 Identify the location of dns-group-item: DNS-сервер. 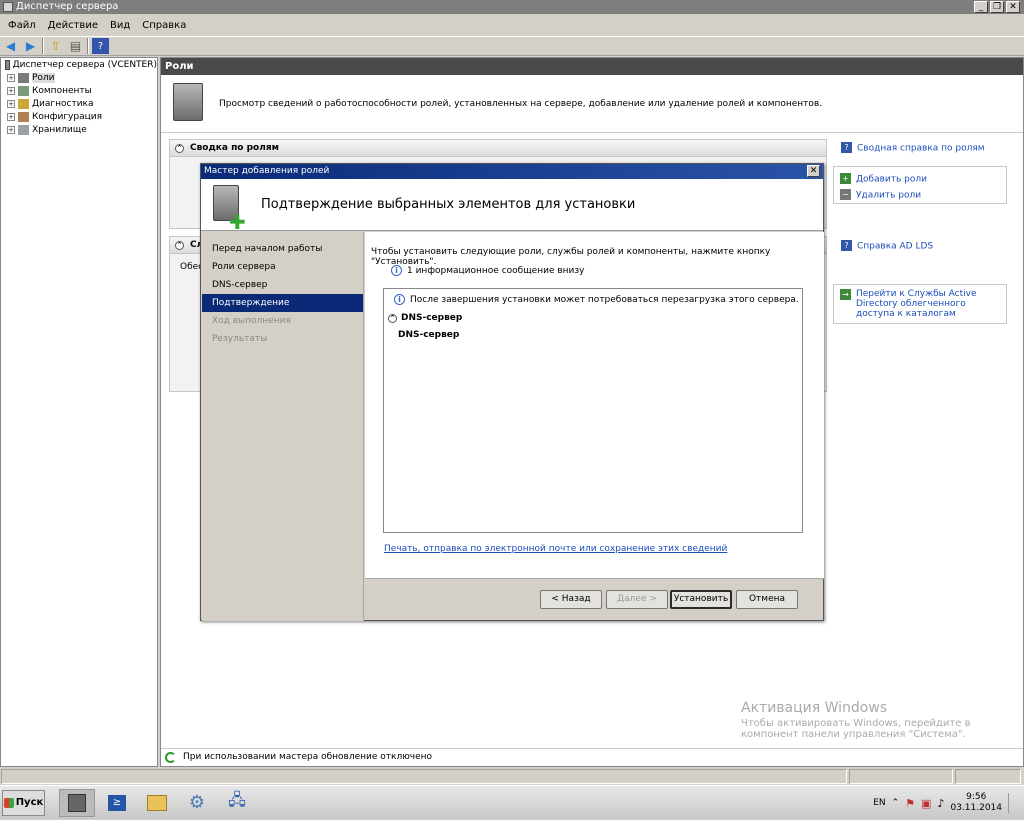
(429, 335).